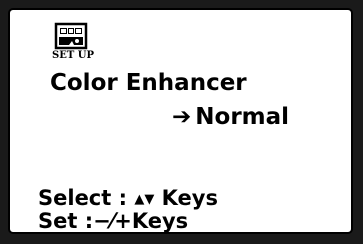 The height and width of the screenshot is (244, 363). What do you see at coordinates (86, 198) in the screenshot?
I see `select-help-prefix: Select :` at bounding box center [86, 198].